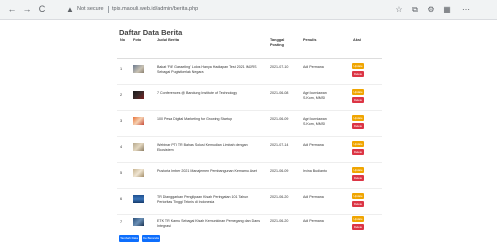 This screenshot has width=497, height=245. What do you see at coordinates (279, 93) in the screenshot?
I see `news-date: 2021-06-08` at bounding box center [279, 93].